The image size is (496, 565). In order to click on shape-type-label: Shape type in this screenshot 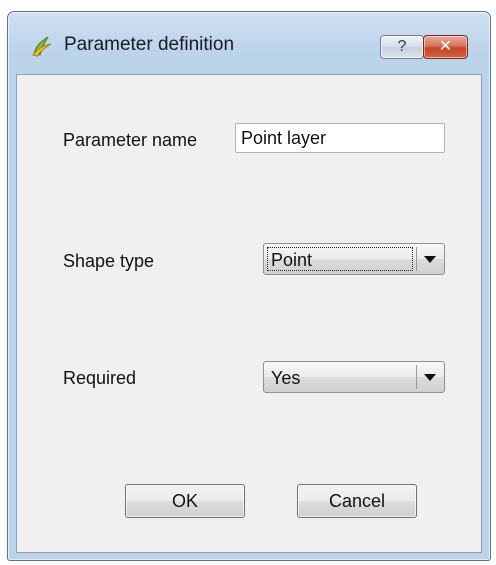, I will do `click(109, 261)`.